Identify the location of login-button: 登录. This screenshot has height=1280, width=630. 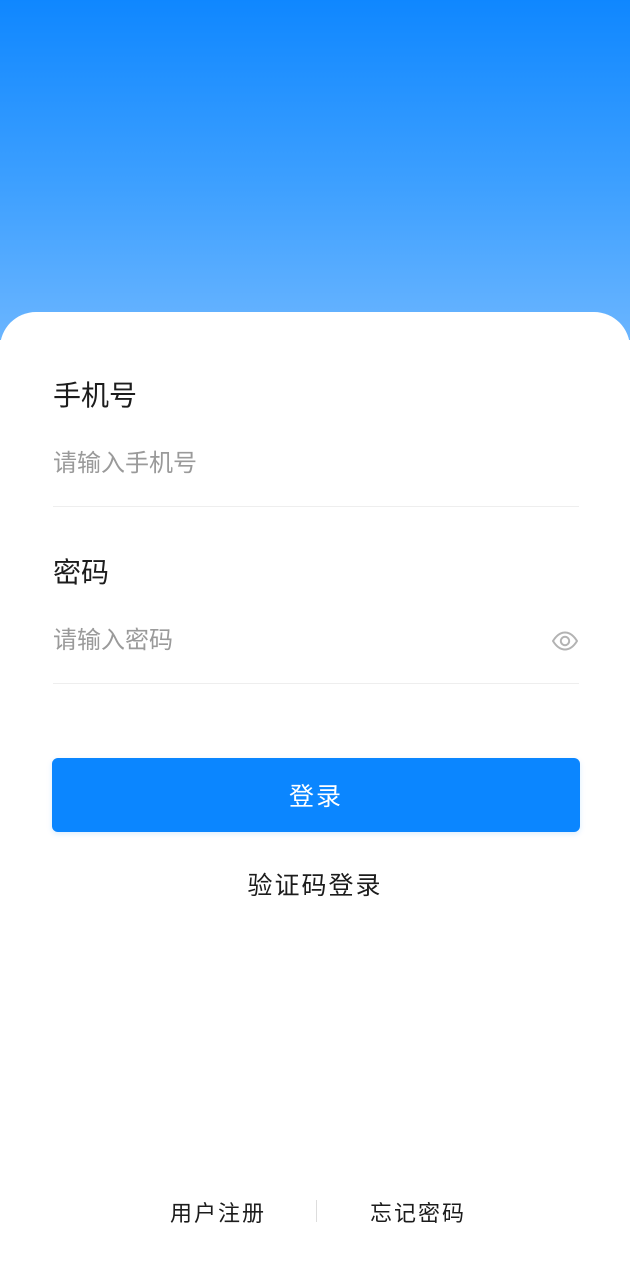
(316, 795).